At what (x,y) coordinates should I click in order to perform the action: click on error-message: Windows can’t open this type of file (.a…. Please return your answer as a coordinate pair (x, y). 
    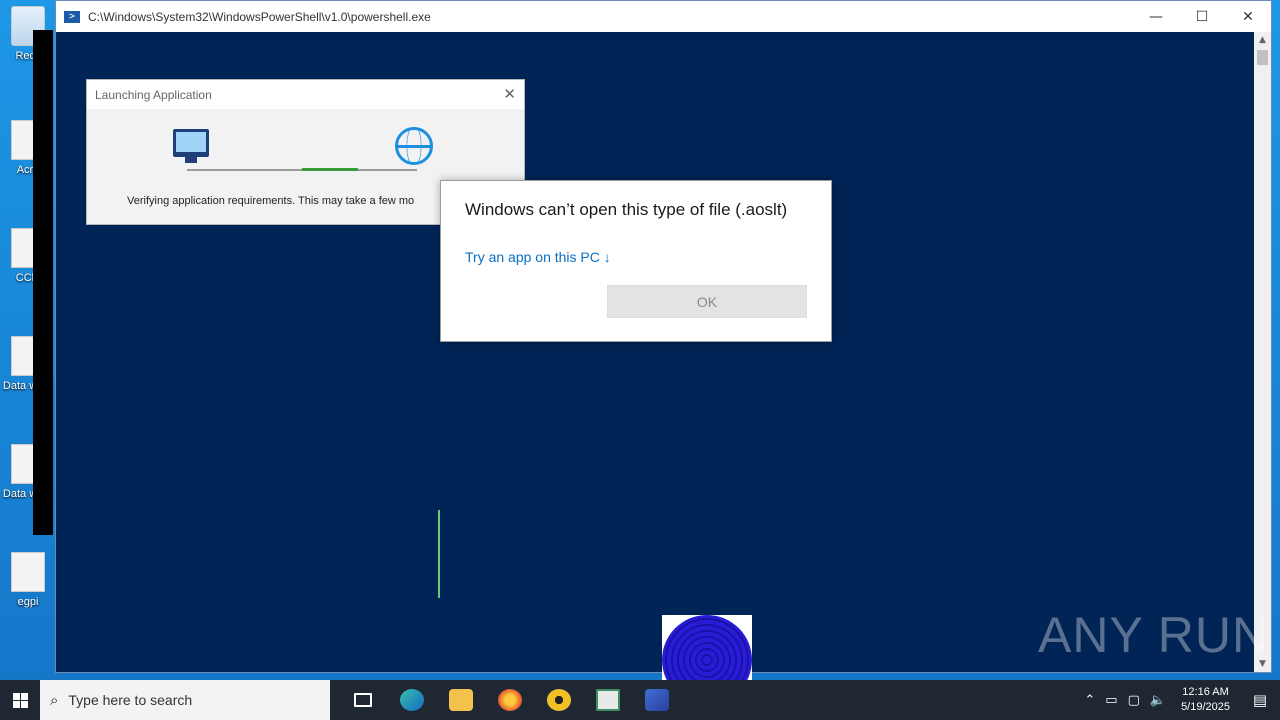
    Looking at the image, I should click on (626, 209).